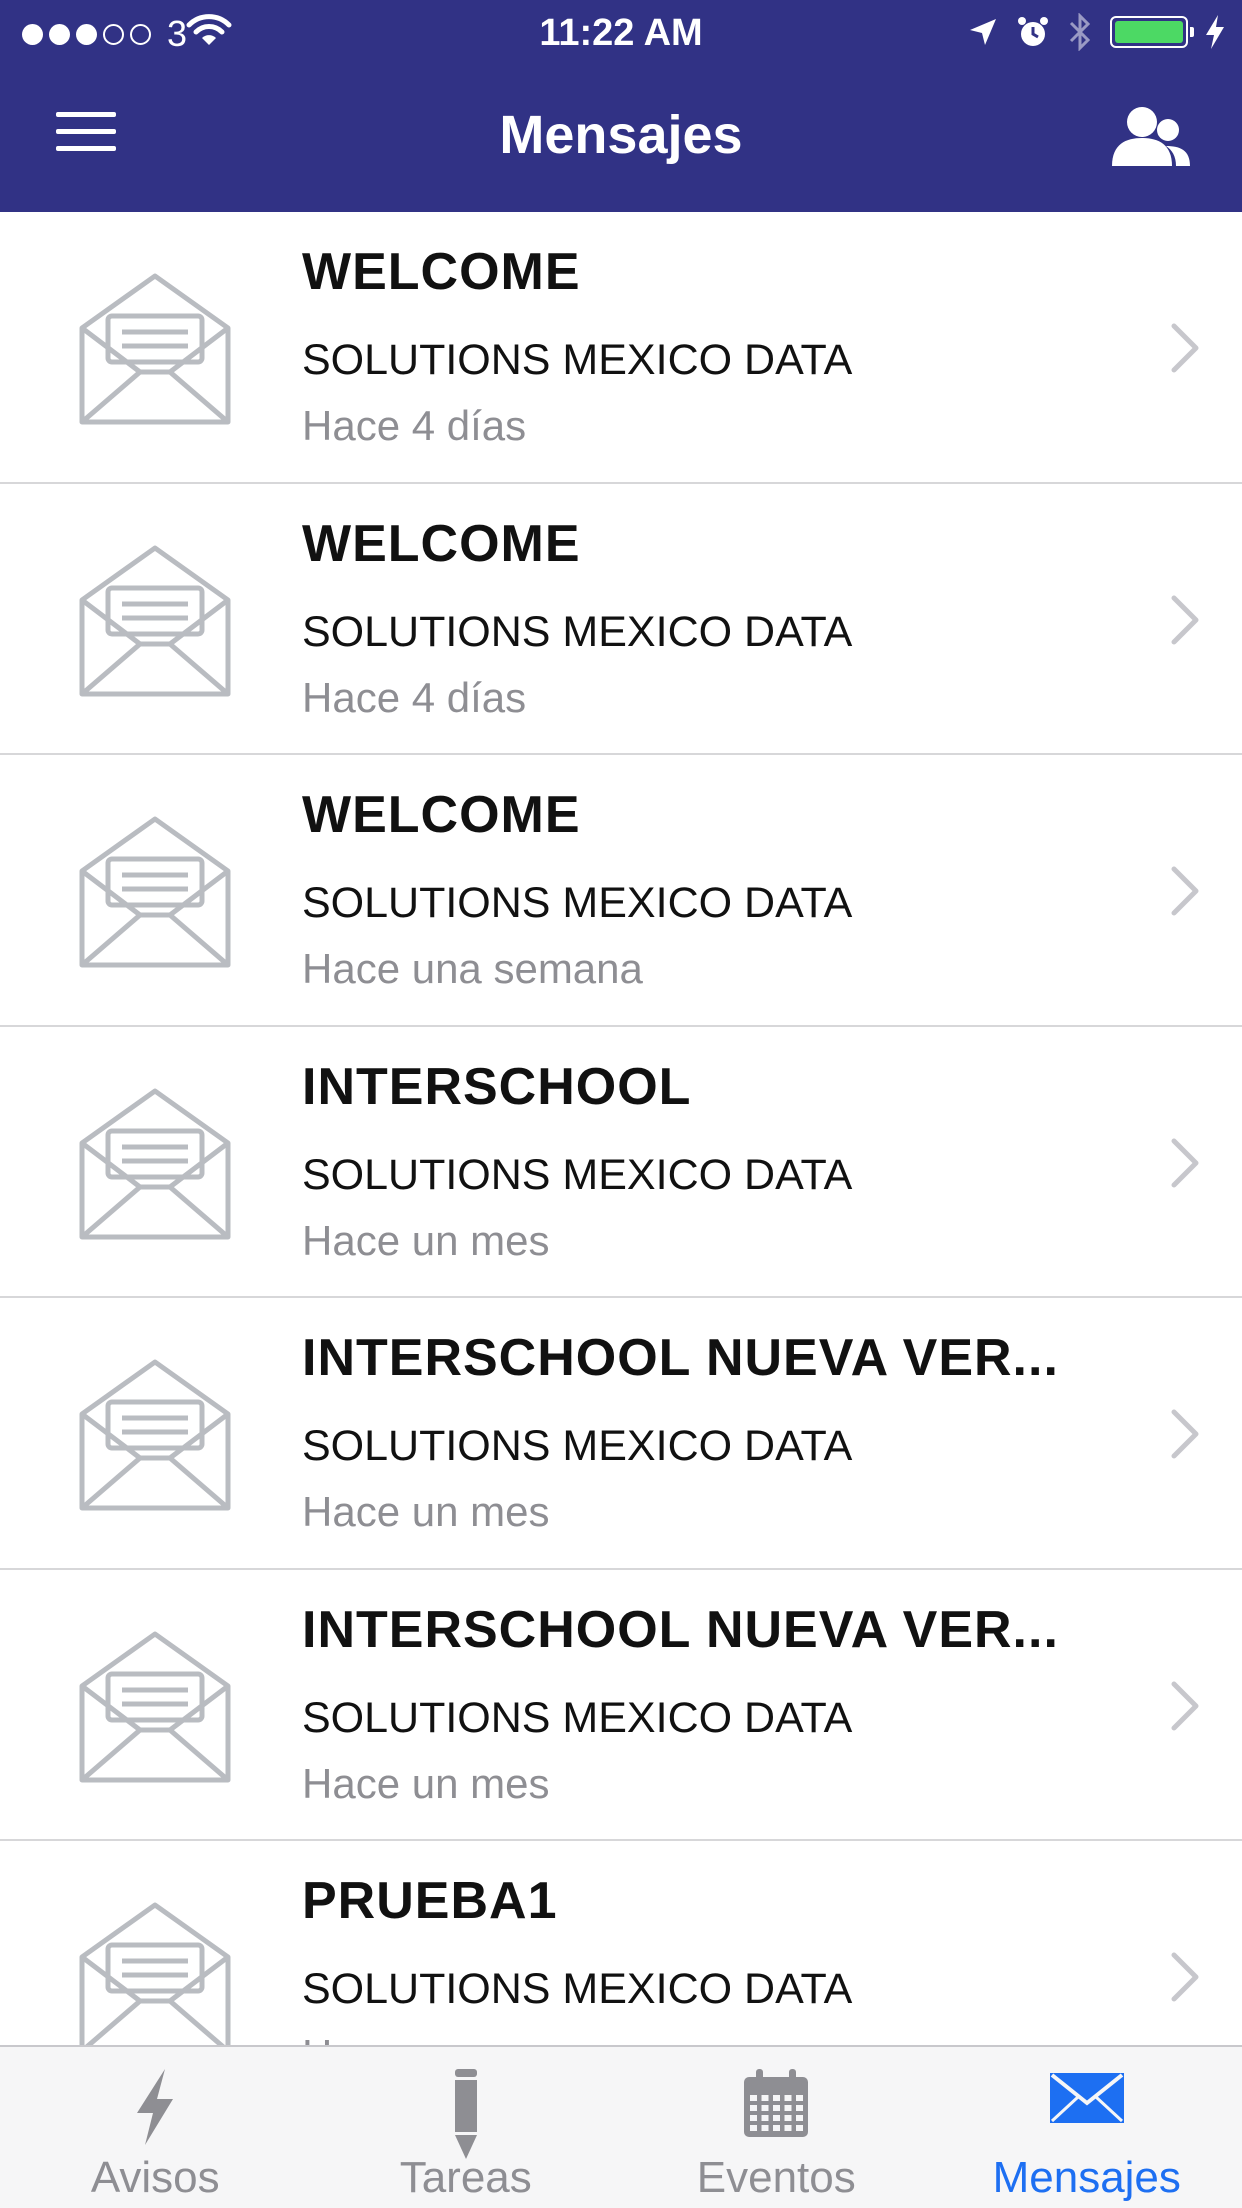 The height and width of the screenshot is (2208, 1242). Describe the element at coordinates (776, 2106) in the screenshot. I see `calendar-icon` at that location.